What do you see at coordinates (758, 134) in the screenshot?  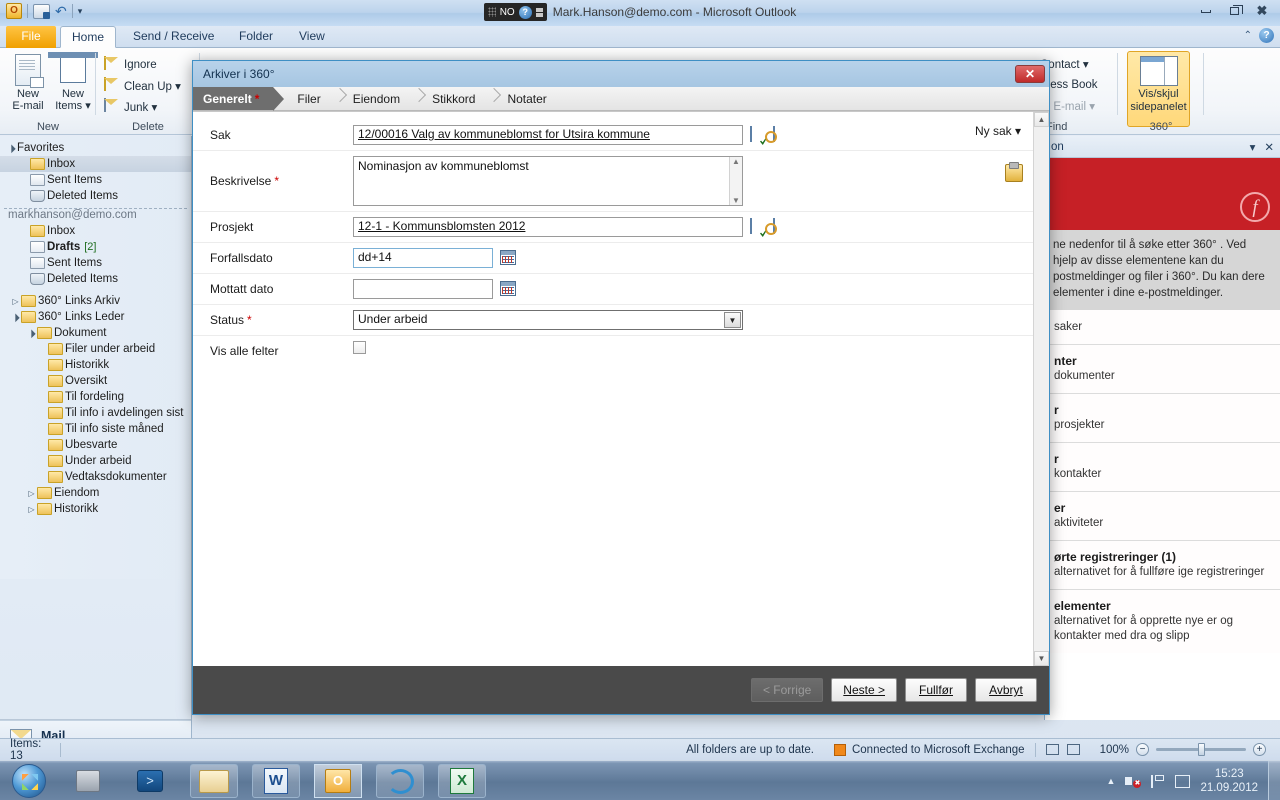 I see `sak-lookup-icon` at bounding box center [758, 134].